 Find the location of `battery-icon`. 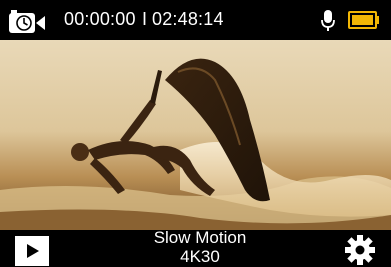

battery-icon is located at coordinates (363, 20).